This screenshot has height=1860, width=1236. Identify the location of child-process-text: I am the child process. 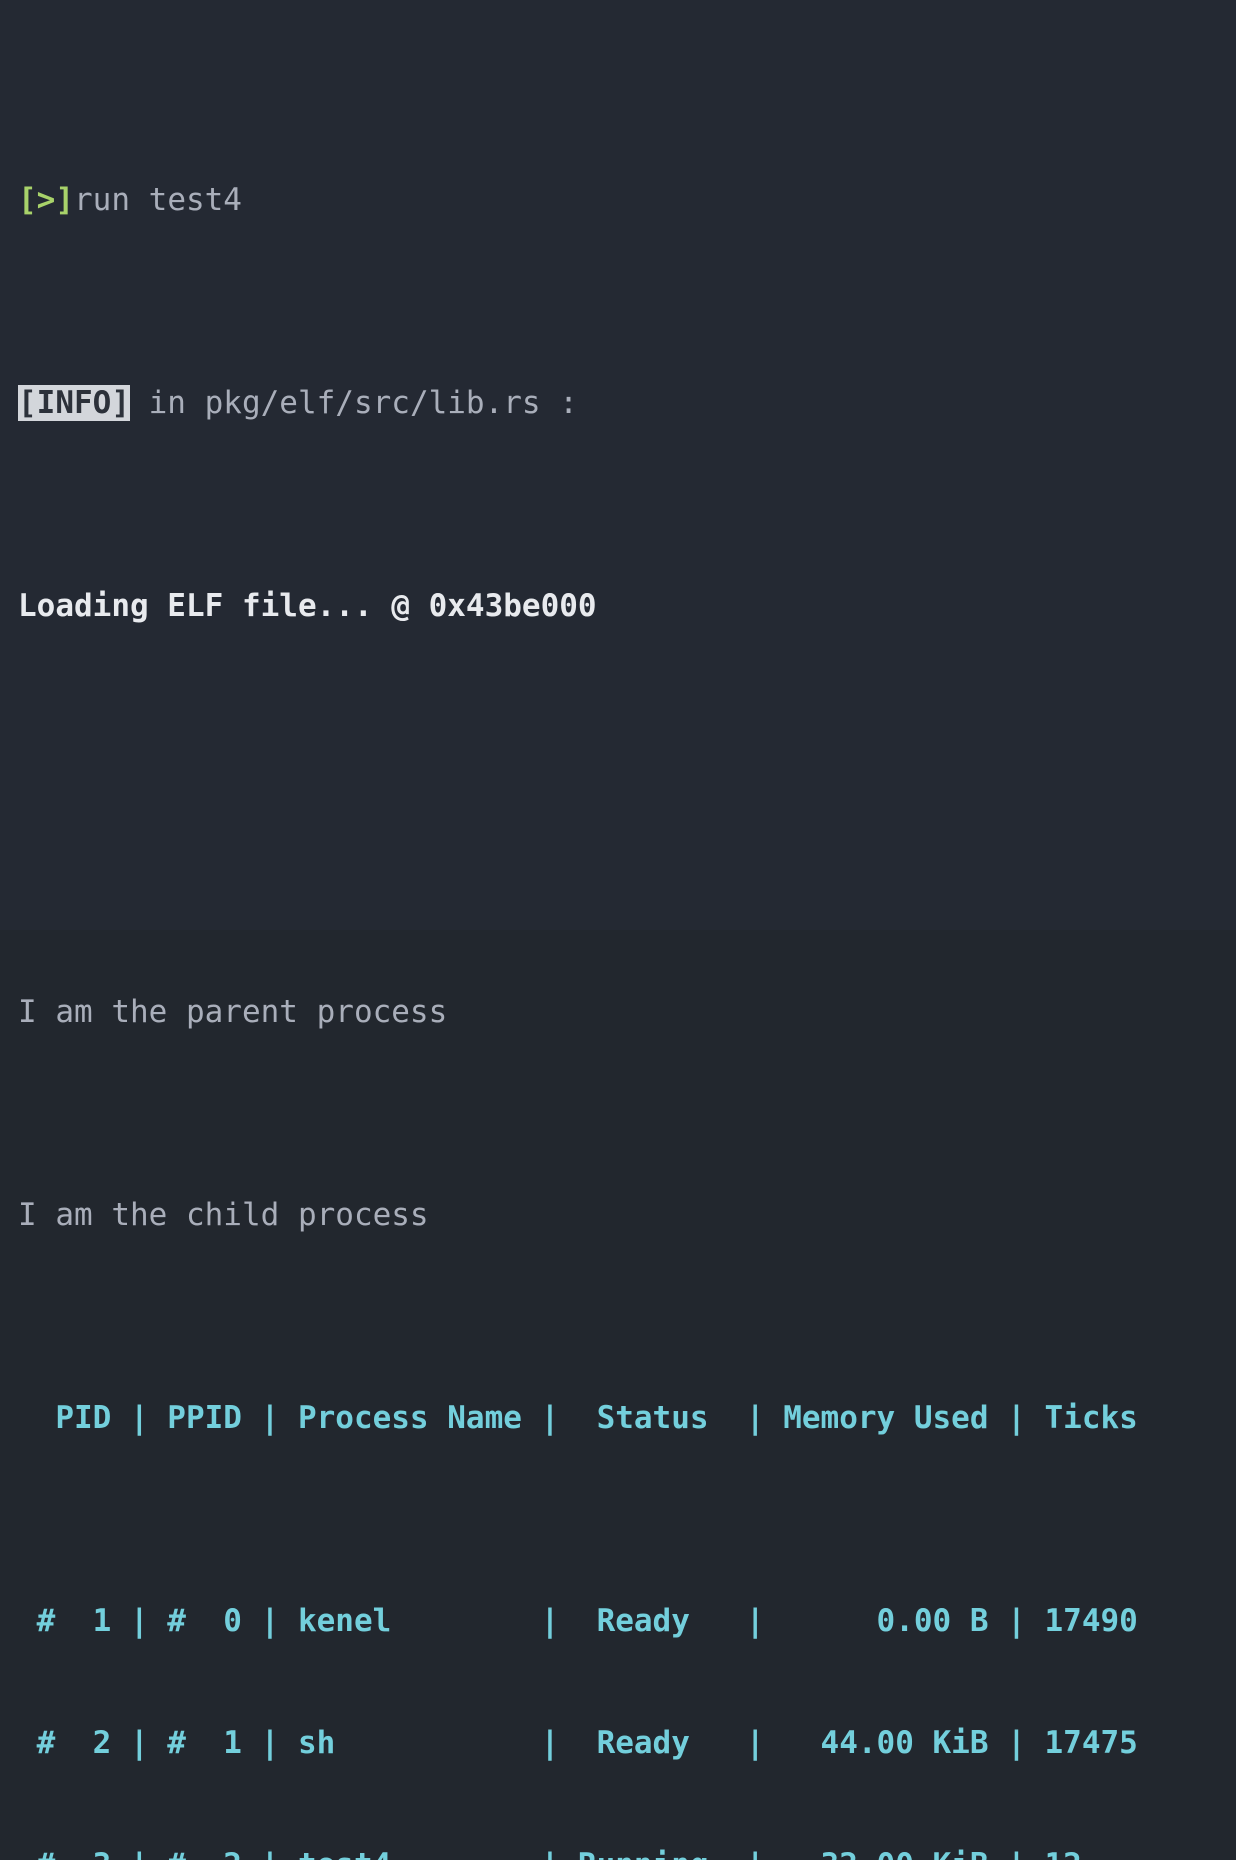
(223, 1215).